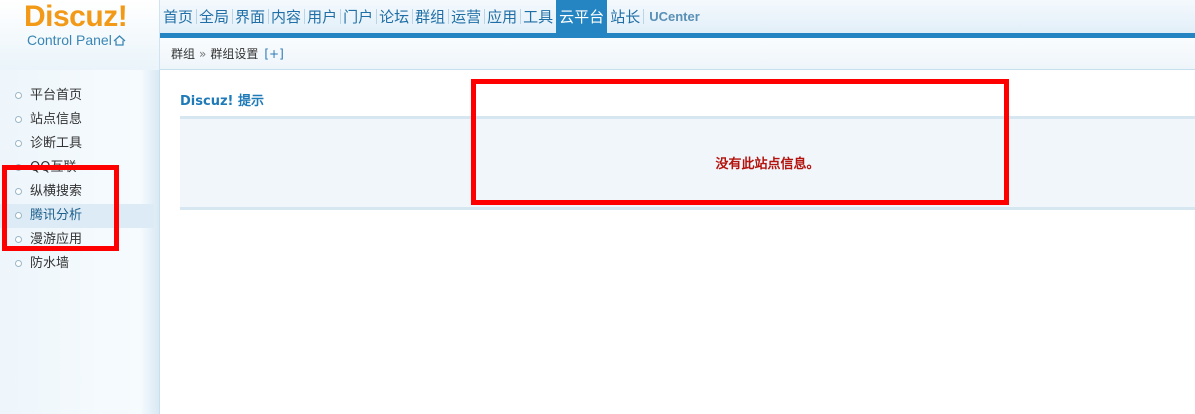  I want to click on breadcrumb: 群组 » 群组设置 [+], so click(677, 54).